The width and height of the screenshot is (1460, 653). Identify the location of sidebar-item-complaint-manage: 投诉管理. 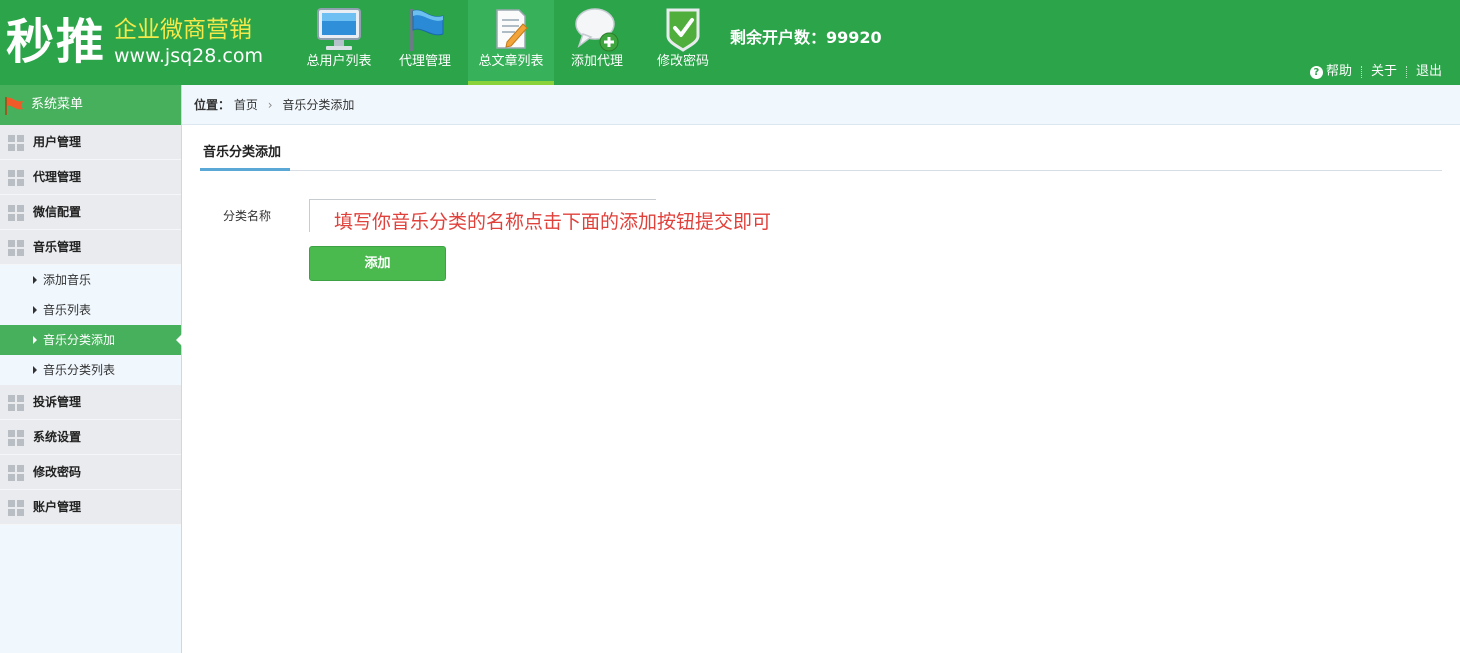
(90, 402).